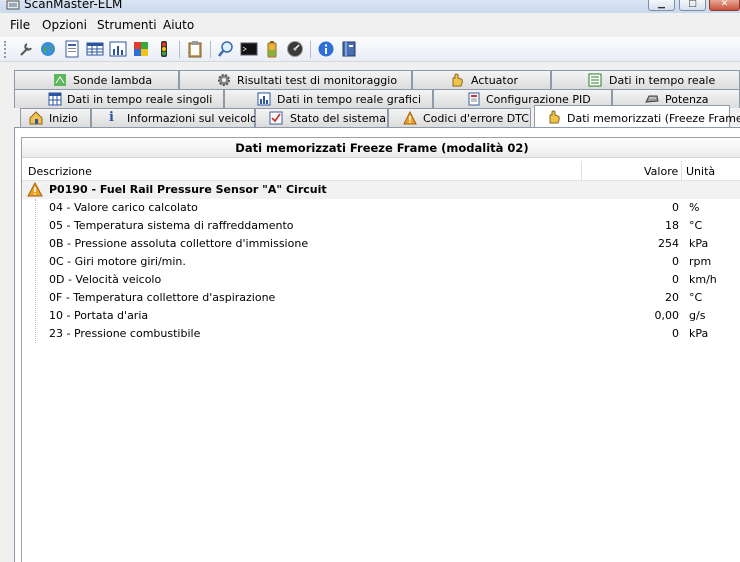 This screenshot has height=562, width=740. I want to click on gauge-icon, so click(295, 49).